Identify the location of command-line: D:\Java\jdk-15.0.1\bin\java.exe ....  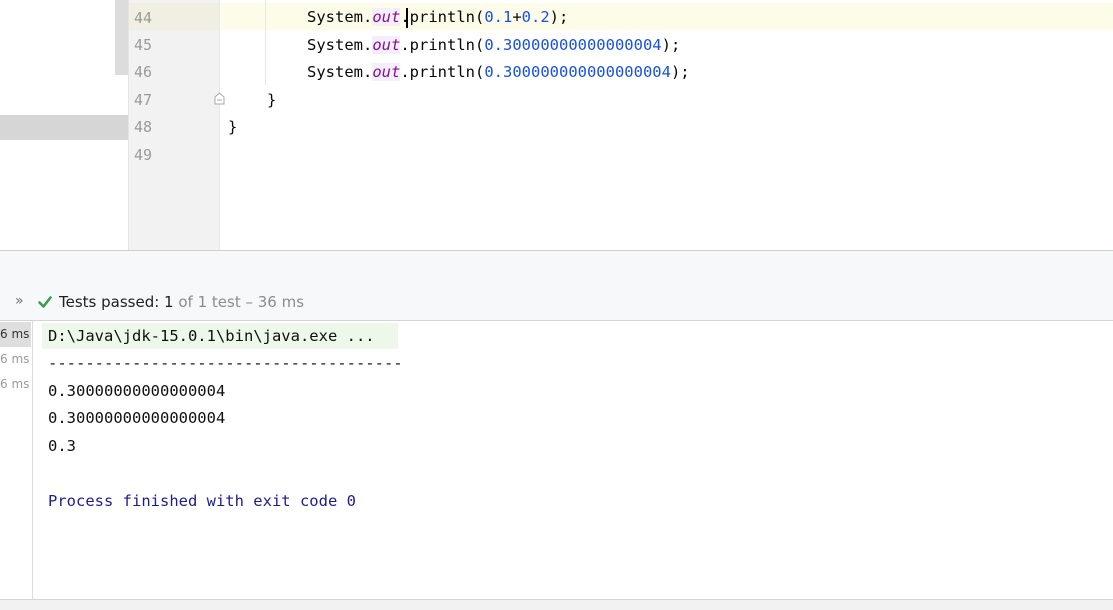
(211, 336).